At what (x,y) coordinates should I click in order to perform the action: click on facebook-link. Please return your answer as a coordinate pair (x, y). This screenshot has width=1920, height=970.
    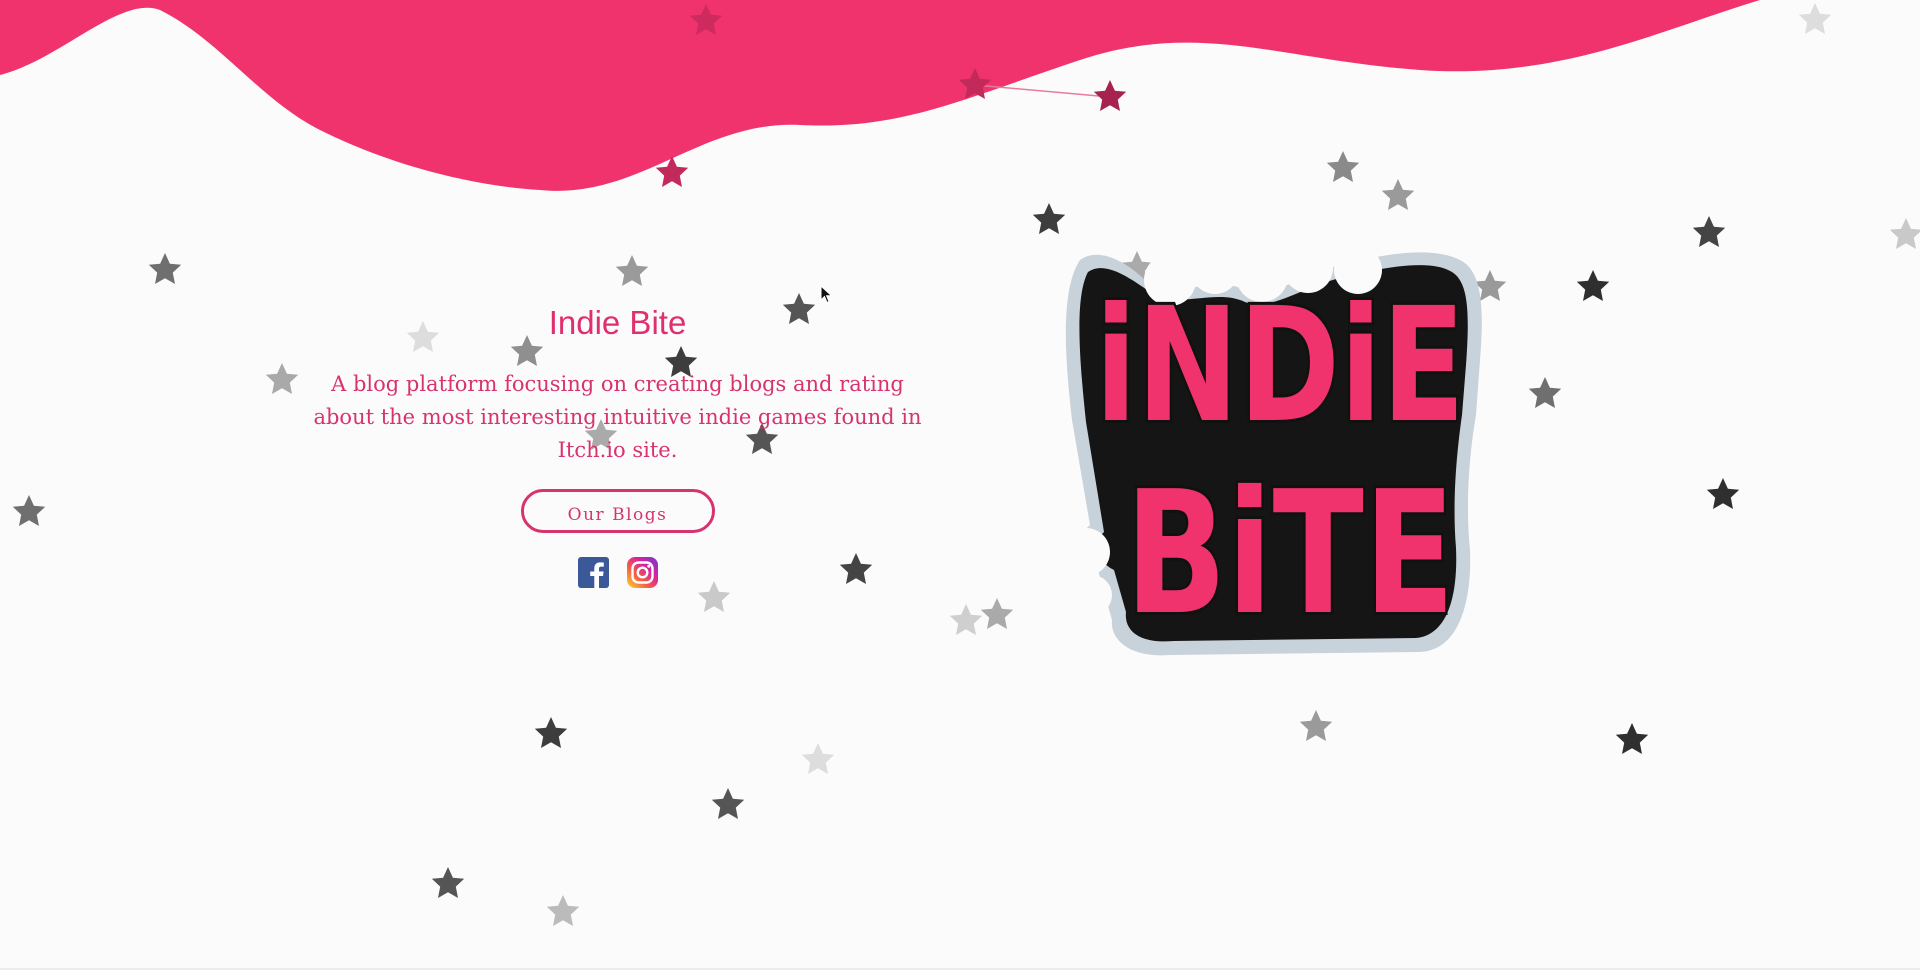
    Looking at the image, I should click on (593, 572).